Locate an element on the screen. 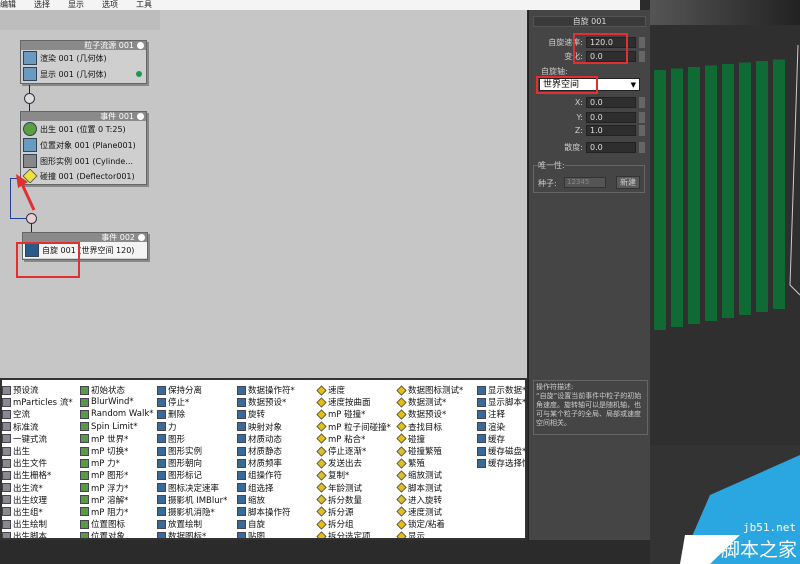 This screenshot has width=800, height=564. depot-item: 出生组* is located at coordinates (37, 512).